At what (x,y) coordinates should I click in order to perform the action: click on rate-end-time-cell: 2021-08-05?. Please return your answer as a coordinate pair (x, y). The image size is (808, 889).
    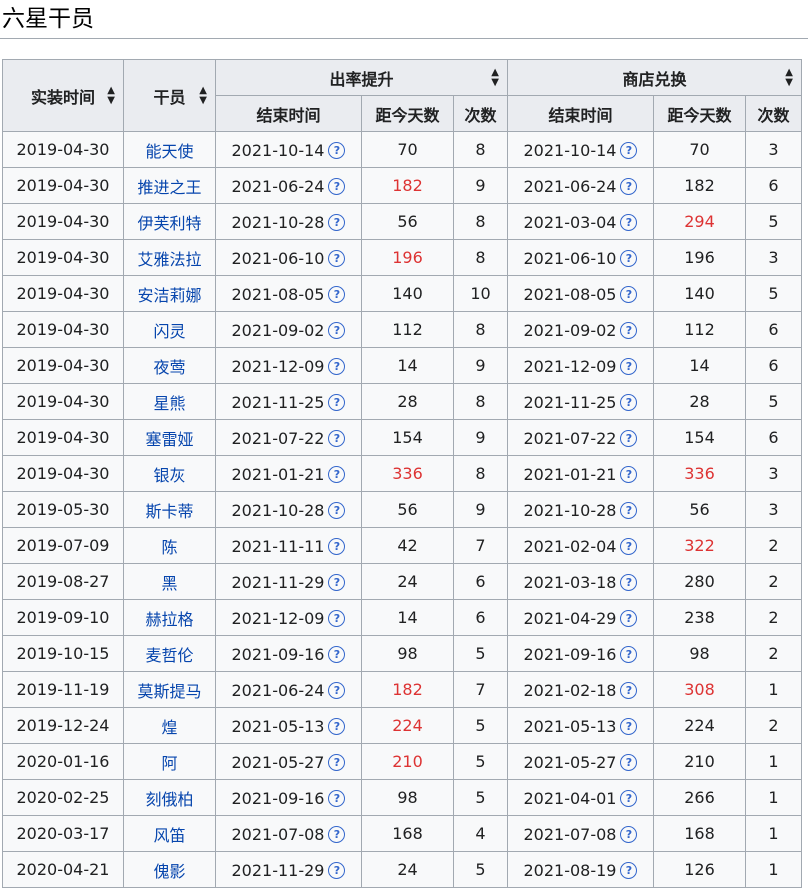
    Looking at the image, I should click on (288, 293).